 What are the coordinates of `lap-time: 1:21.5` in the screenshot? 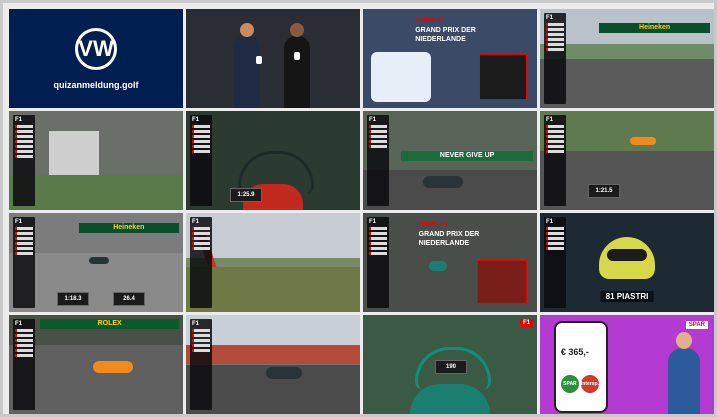 It's located at (604, 191).